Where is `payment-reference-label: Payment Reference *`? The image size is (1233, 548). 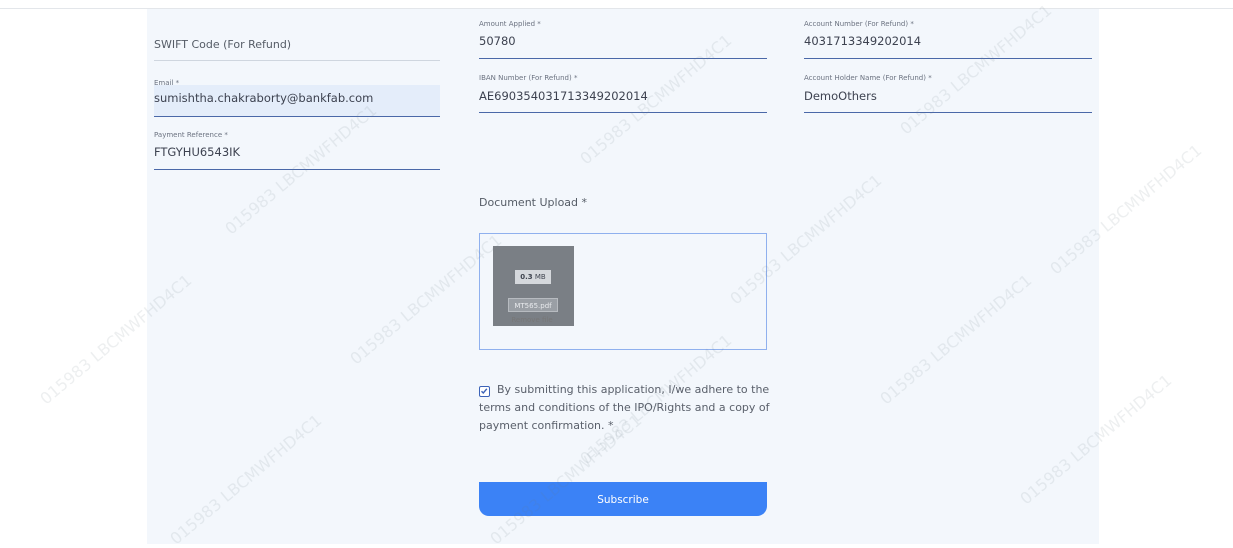 payment-reference-label: Payment Reference * is located at coordinates (191, 135).